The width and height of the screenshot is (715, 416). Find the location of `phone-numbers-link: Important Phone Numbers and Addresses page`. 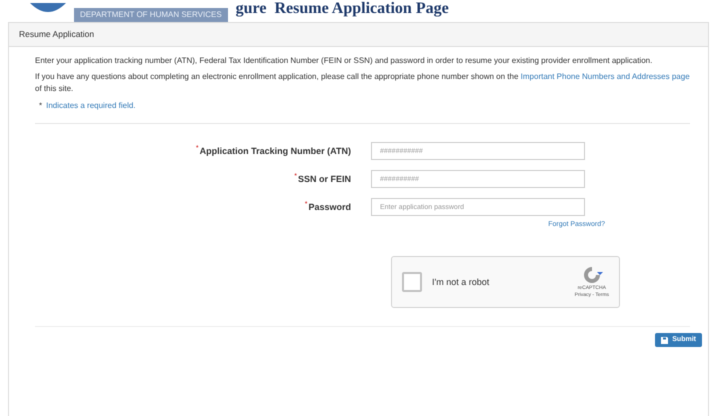

phone-numbers-link: Important Phone Numbers and Addresses page is located at coordinates (605, 77).